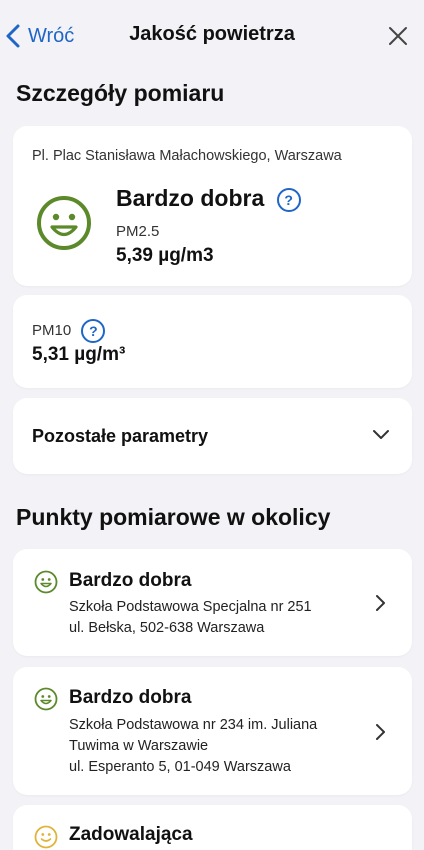 This screenshot has height=850, width=424. What do you see at coordinates (381, 434) in the screenshot?
I see `chevron-down-icon` at bounding box center [381, 434].